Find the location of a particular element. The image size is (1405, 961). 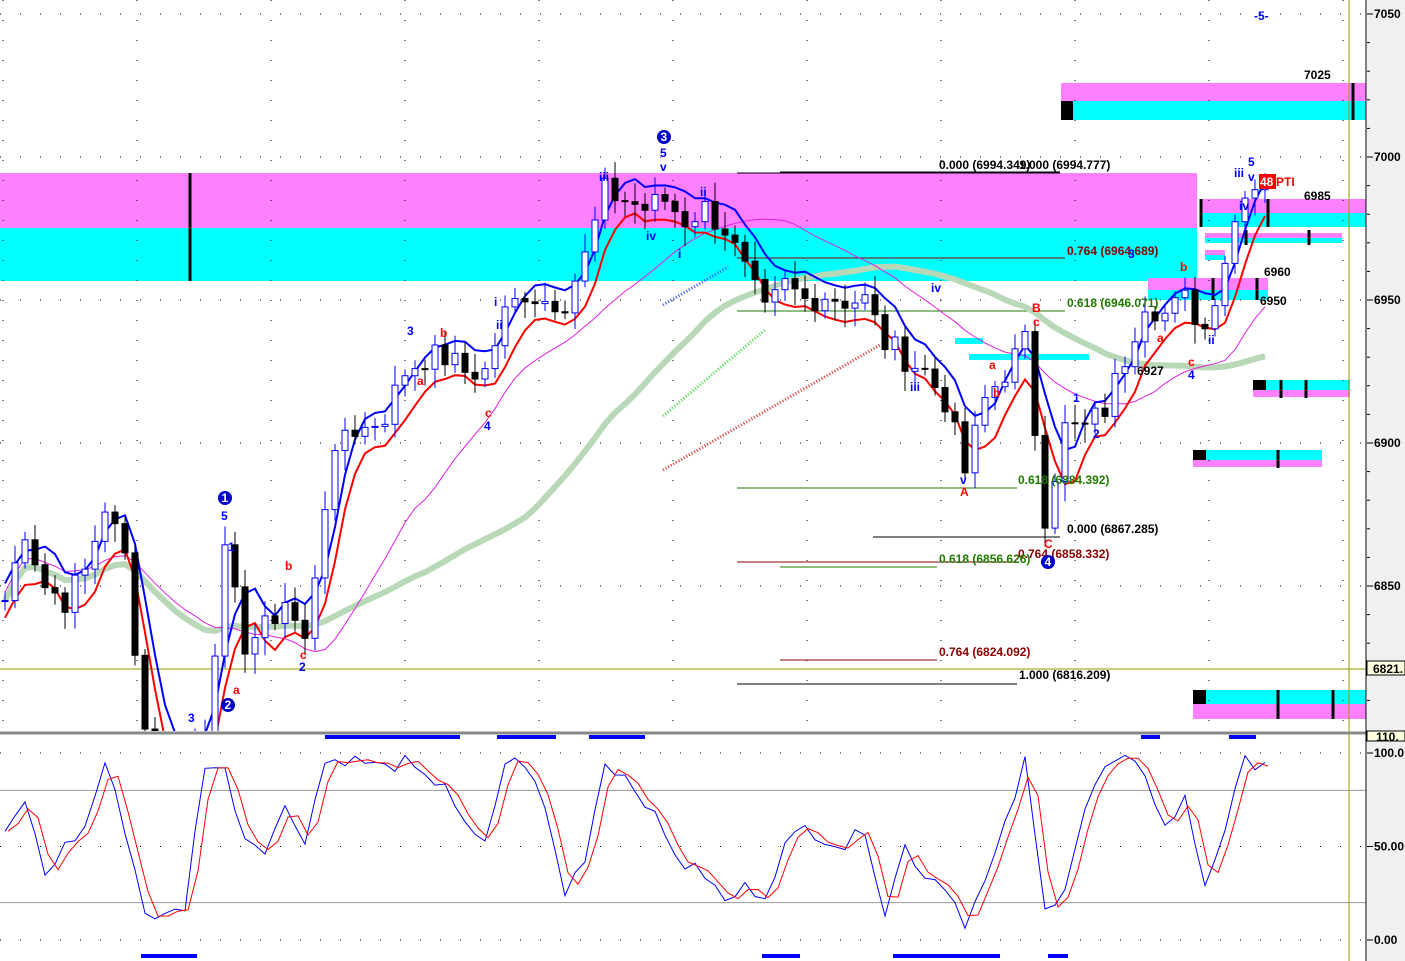

stochastic-d-line is located at coordinates (638, 837).